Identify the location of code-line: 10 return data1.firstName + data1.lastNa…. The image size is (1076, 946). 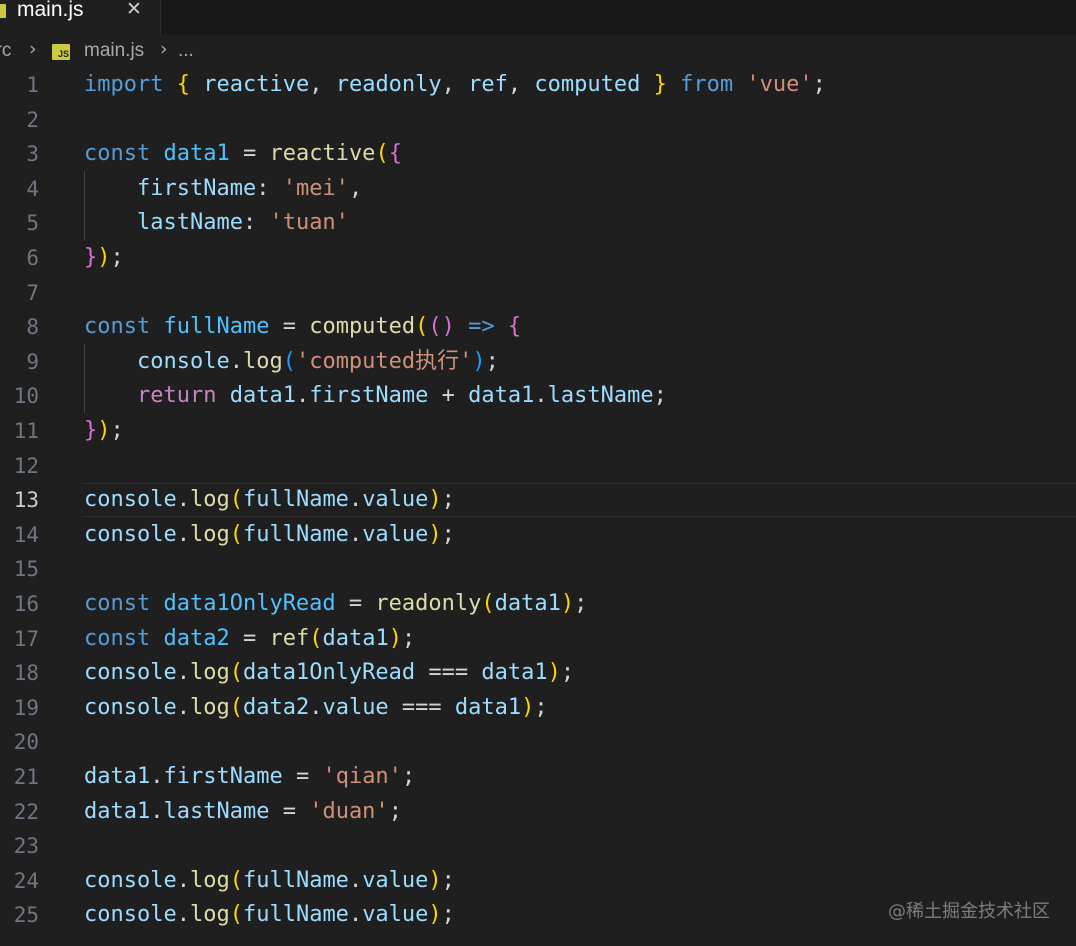
(538, 396).